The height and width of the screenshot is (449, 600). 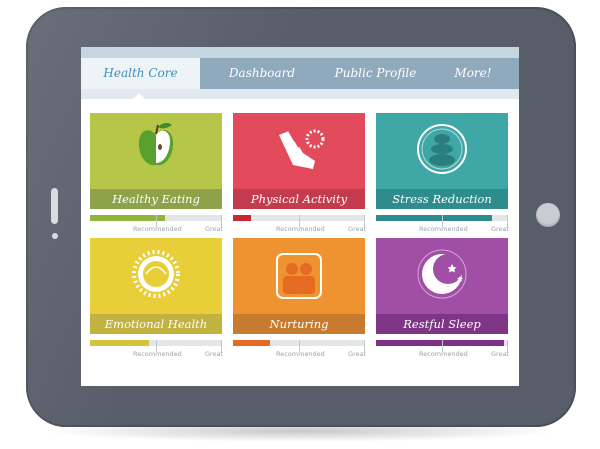 I want to click on tile-physical-activity: Physical Activity, so click(x=299, y=161).